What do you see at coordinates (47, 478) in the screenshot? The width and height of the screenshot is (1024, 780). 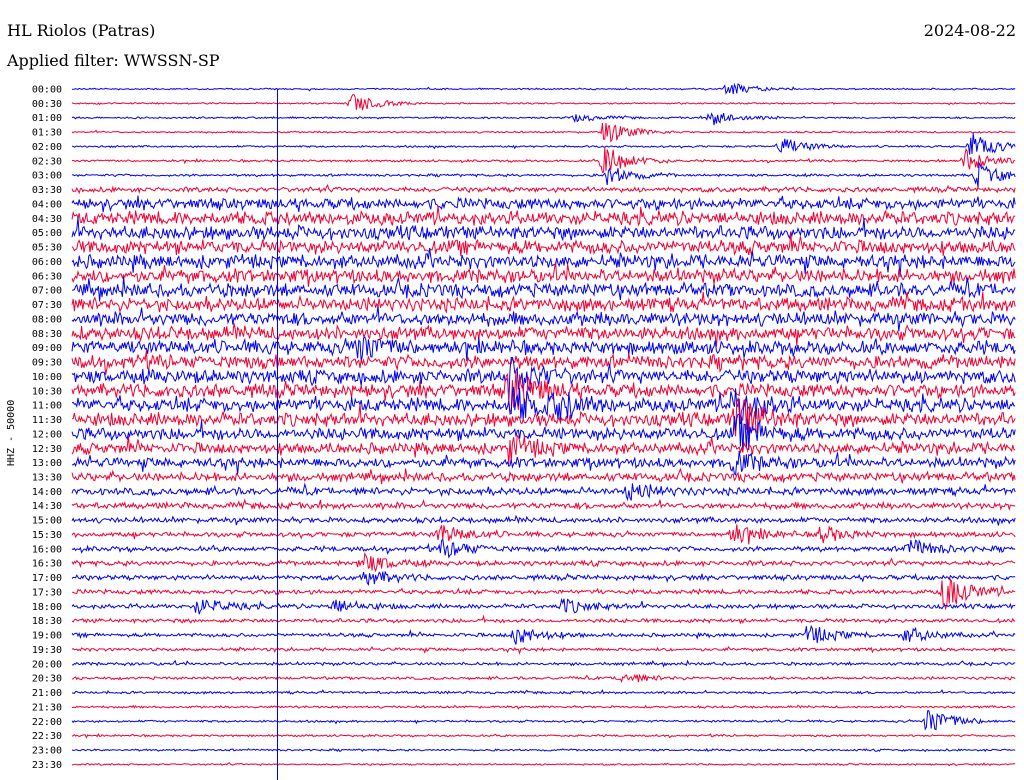 I see `time-label: 13:30` at bounding box center [47, 478].